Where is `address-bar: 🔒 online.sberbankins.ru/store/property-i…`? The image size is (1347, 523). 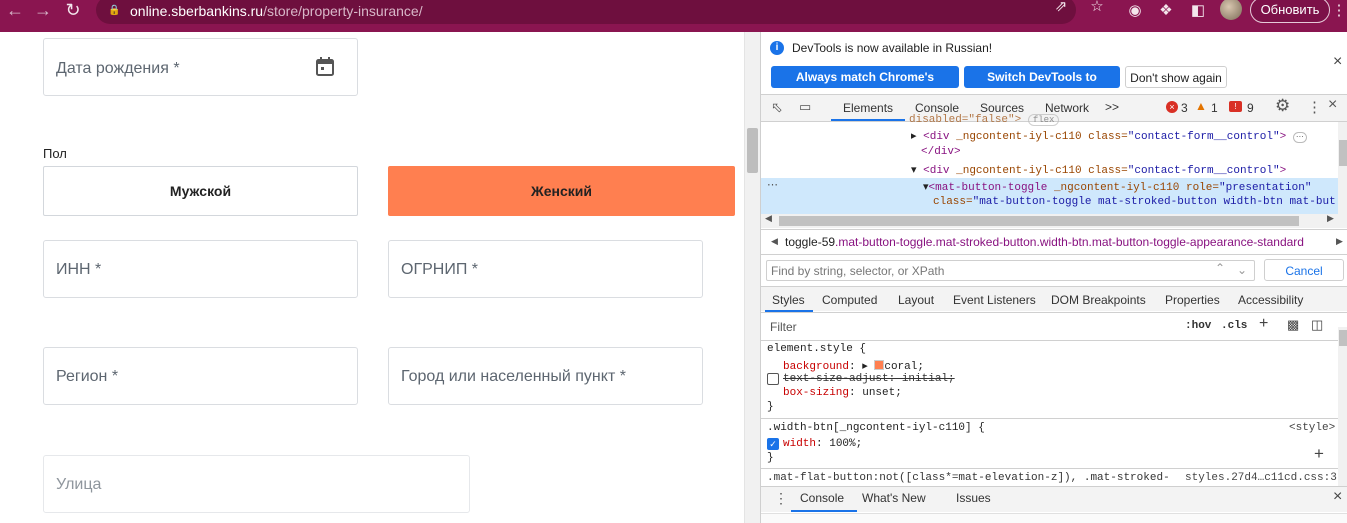
address-bar: 🔒 online.sberbankins.ru/store/property-i… is located at coordinates (600, 12).